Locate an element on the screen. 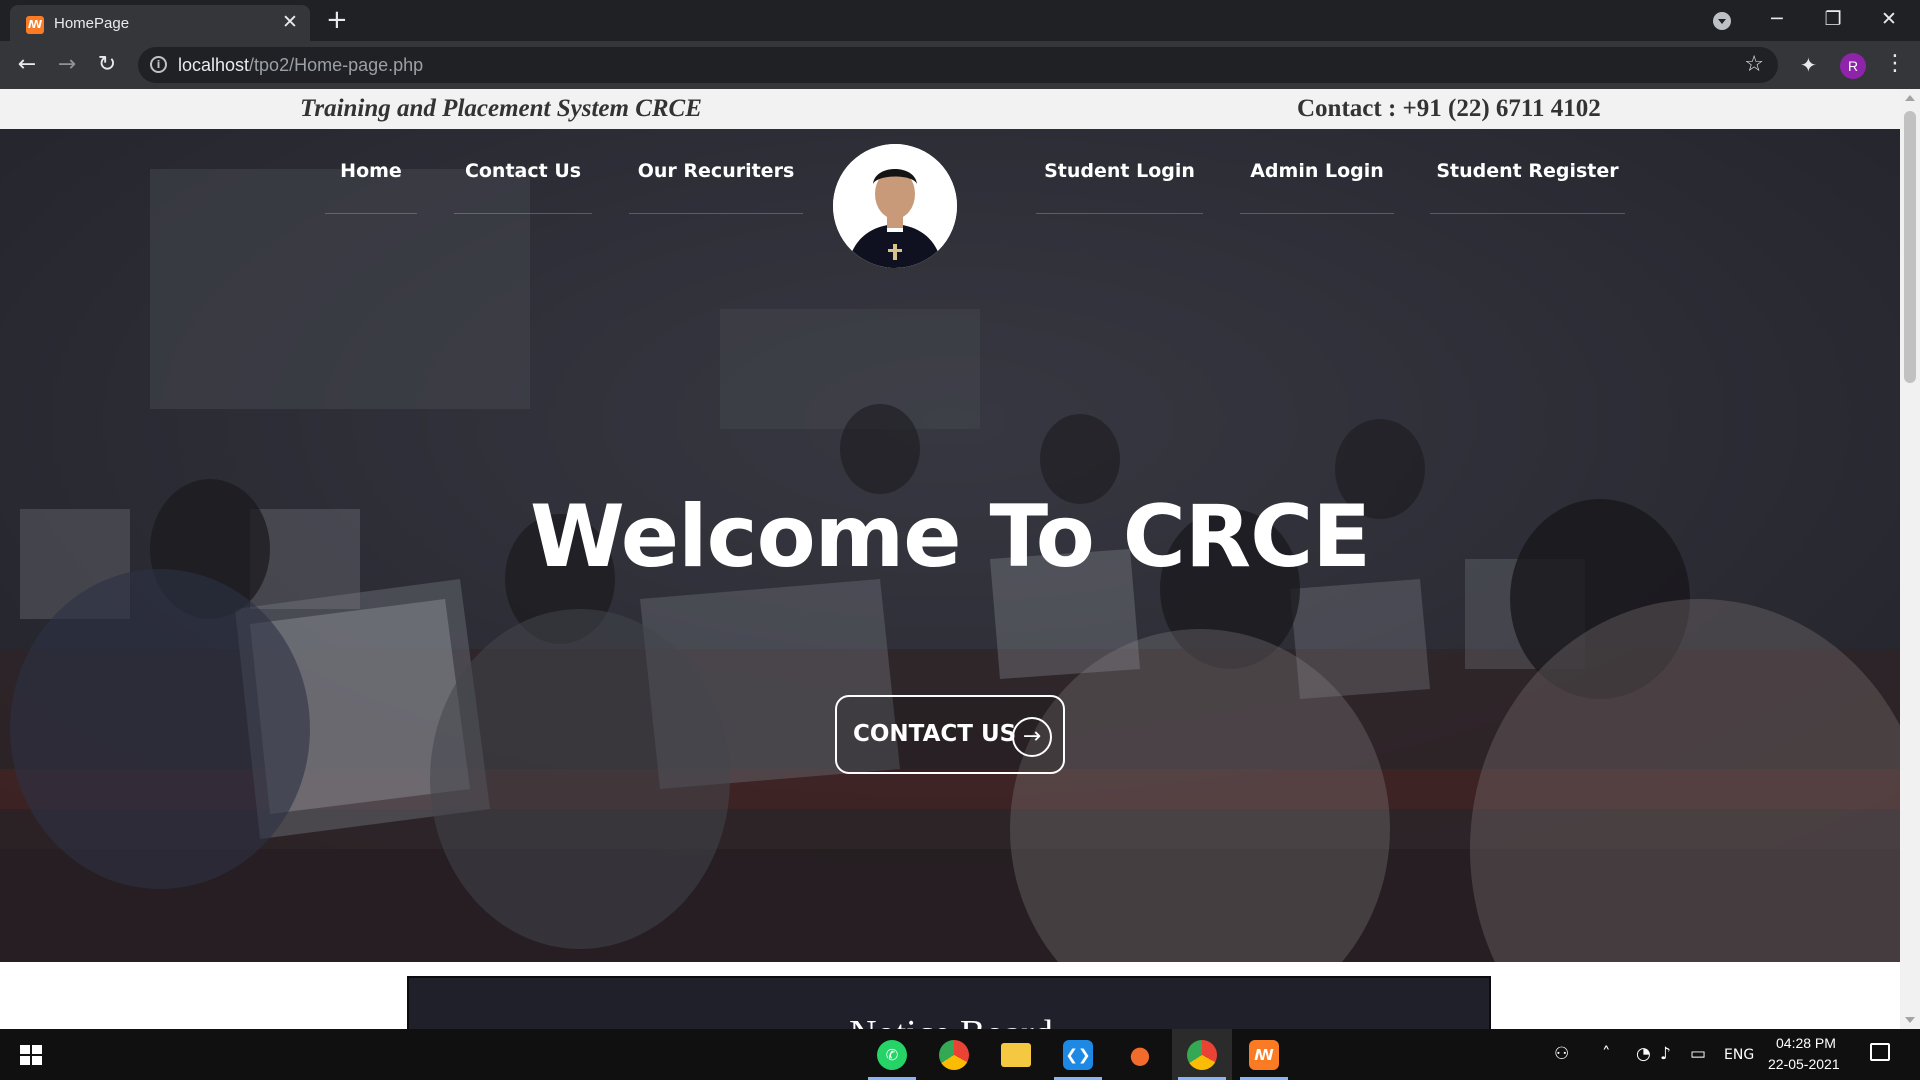 This screenshot has width=1920, height=1080. scroll-down-arrow-icon is located at coordinates (1910, 1020).